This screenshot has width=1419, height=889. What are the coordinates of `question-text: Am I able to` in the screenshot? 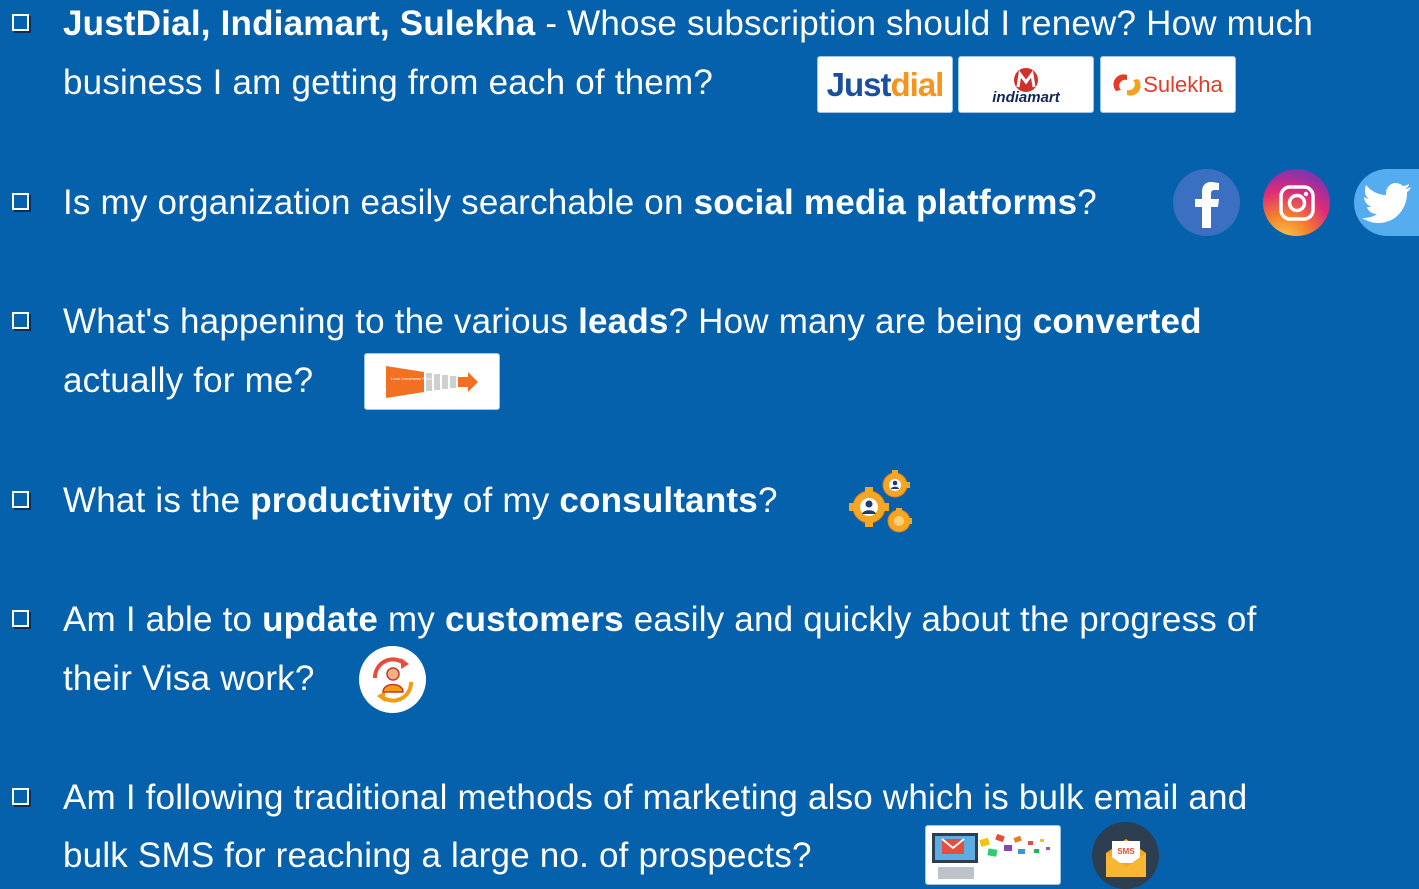 It's located at (163, 619).